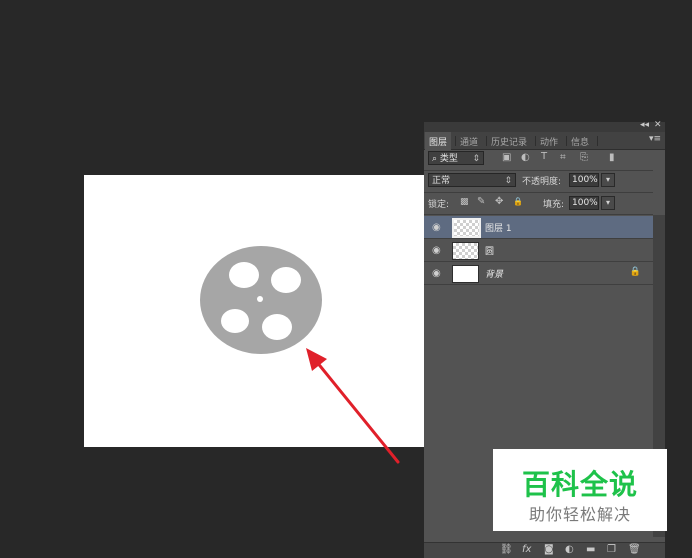 The height and width of the screenshot is (558, 692). I want to click on reel-hole-bottom-left, so click(235, 321).